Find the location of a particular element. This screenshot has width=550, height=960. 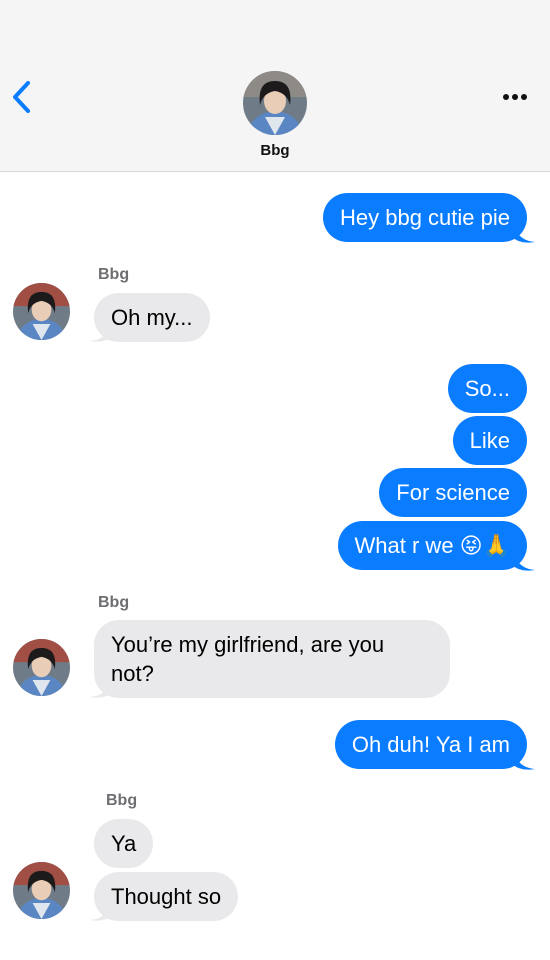

back-button is located at coordinates (23, 97).